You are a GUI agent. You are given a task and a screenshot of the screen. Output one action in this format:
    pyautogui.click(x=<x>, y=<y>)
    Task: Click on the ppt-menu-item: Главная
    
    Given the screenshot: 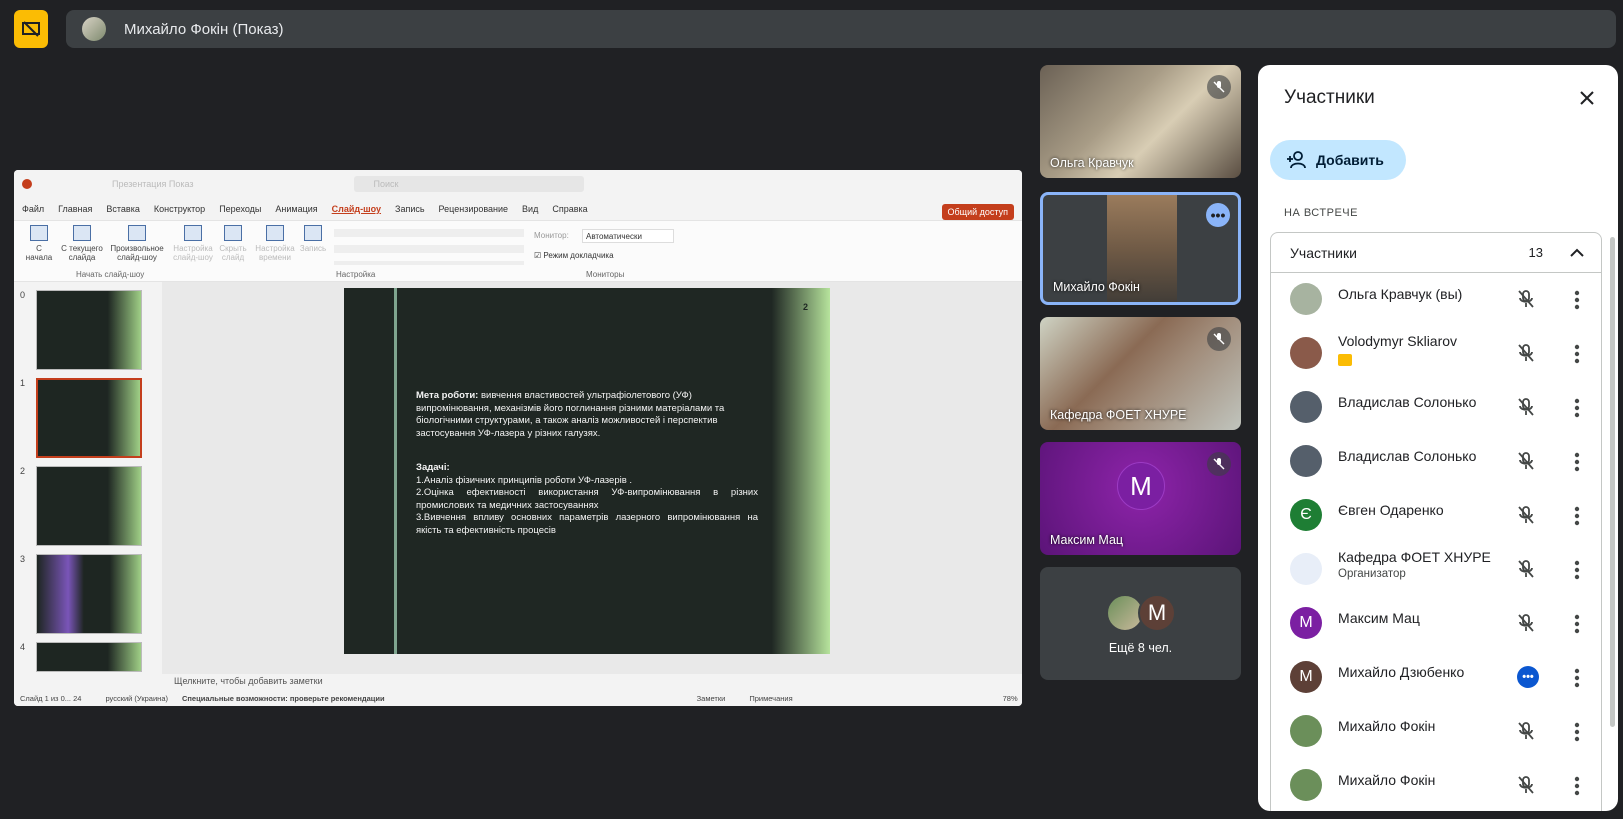 What is the action you would take?
    pyautogui.click(x=75, y=209)
    